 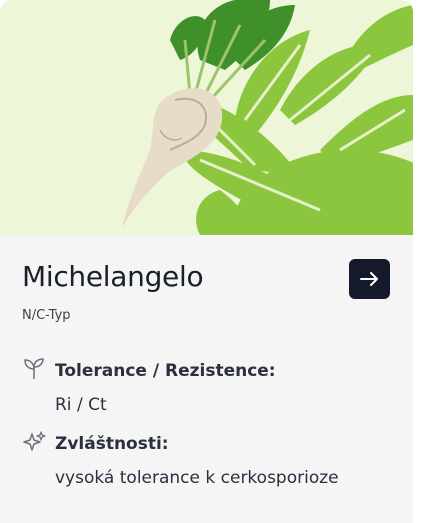 I want to click on arrow-right-icon, so click(x=368, y=279).